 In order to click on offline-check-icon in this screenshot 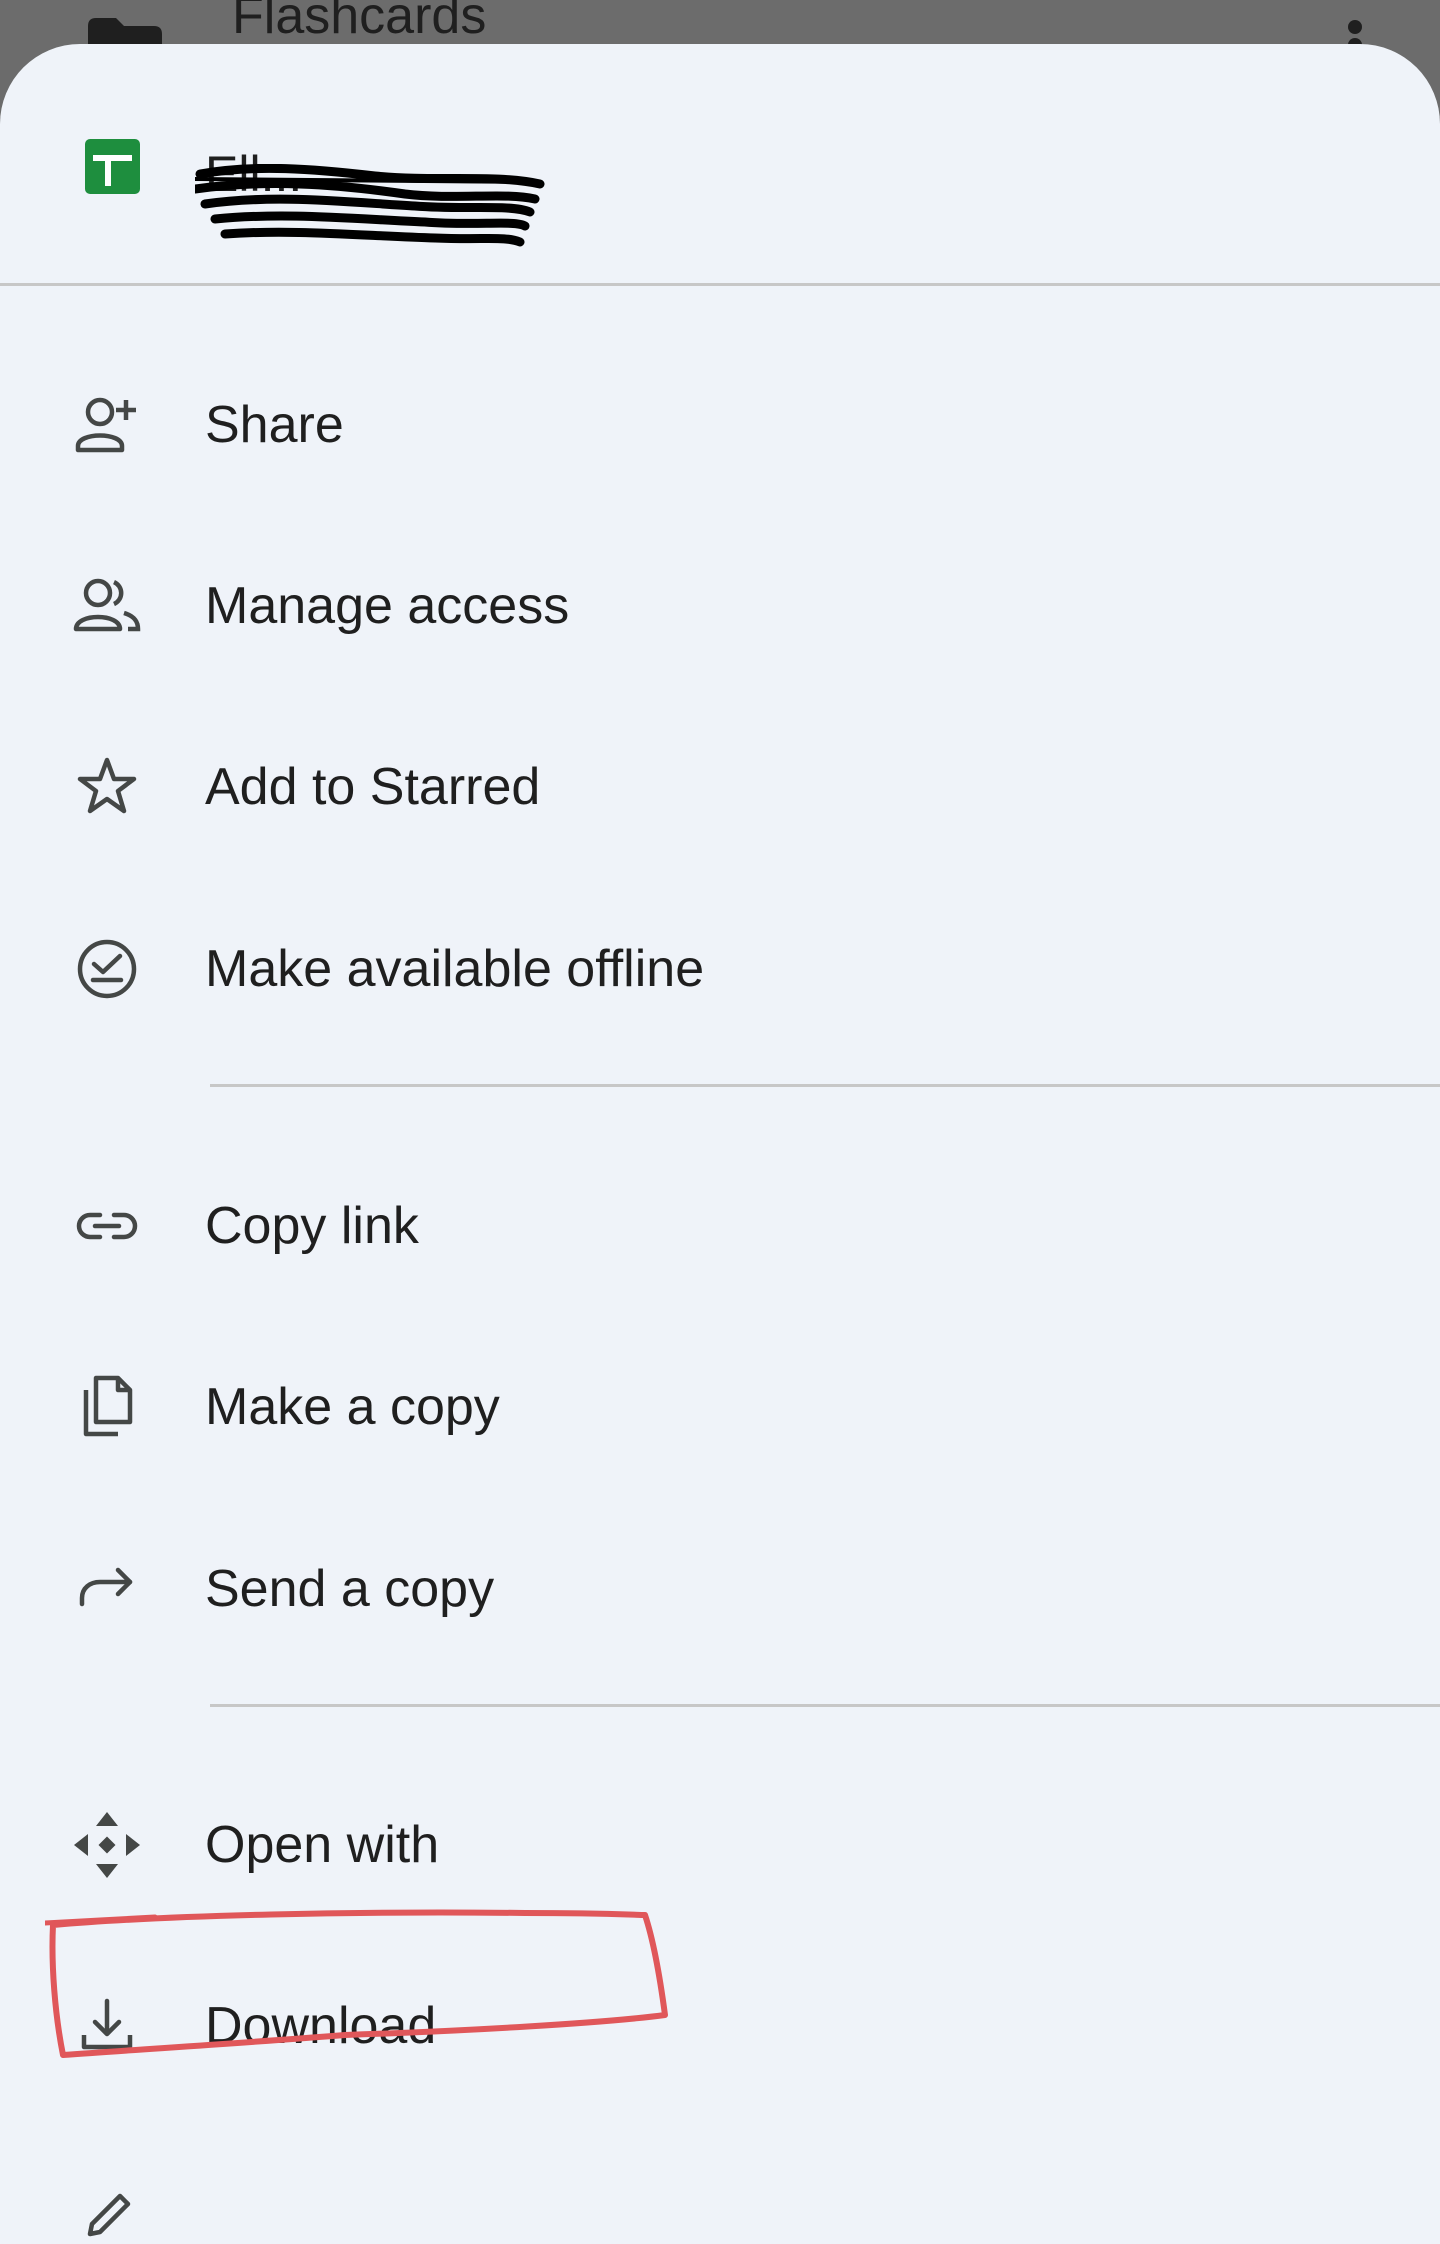, I will do `click(107, 969)`.